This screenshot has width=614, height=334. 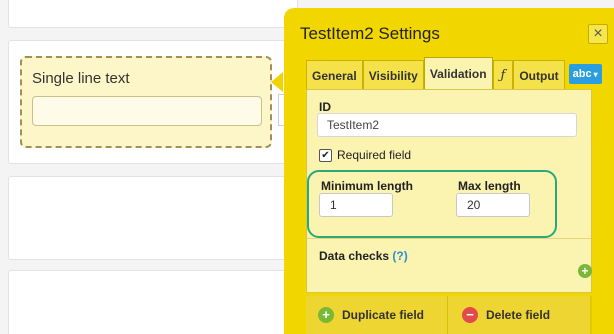 What do you see at coordinates (370, 33) in the screenshot?
I see `panel-title: TestItem2 Settings` at bounding box center [370, 33].